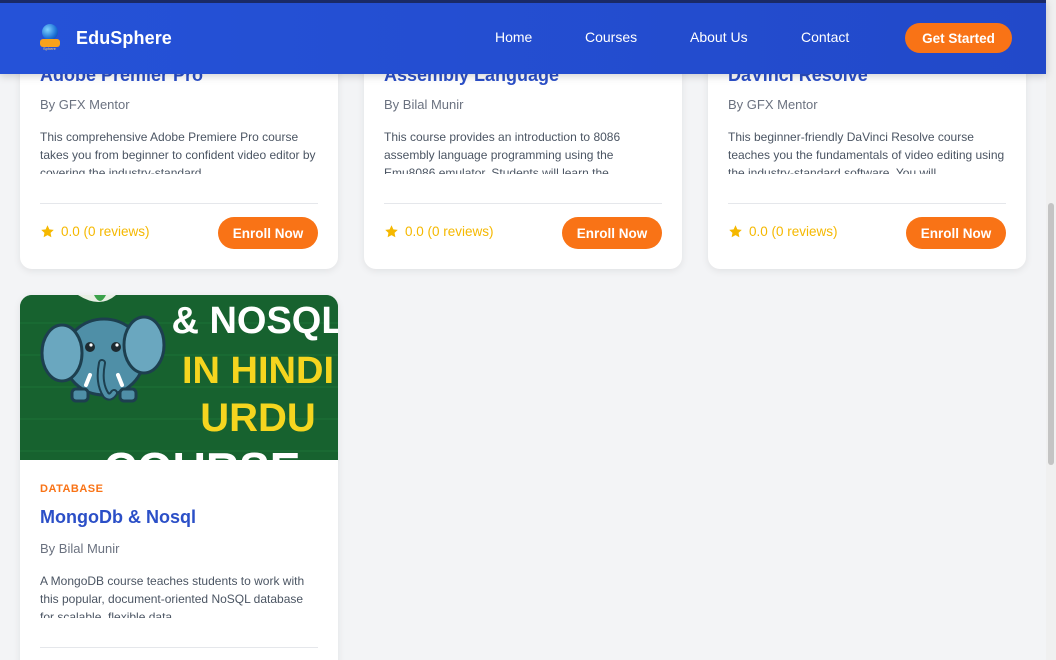 The width and height of the screenshot is (1056, 660). Describe the element at coordinates (118, 517) in the screenshot. I see `course-title: MongoDb & Nosql` at that location.